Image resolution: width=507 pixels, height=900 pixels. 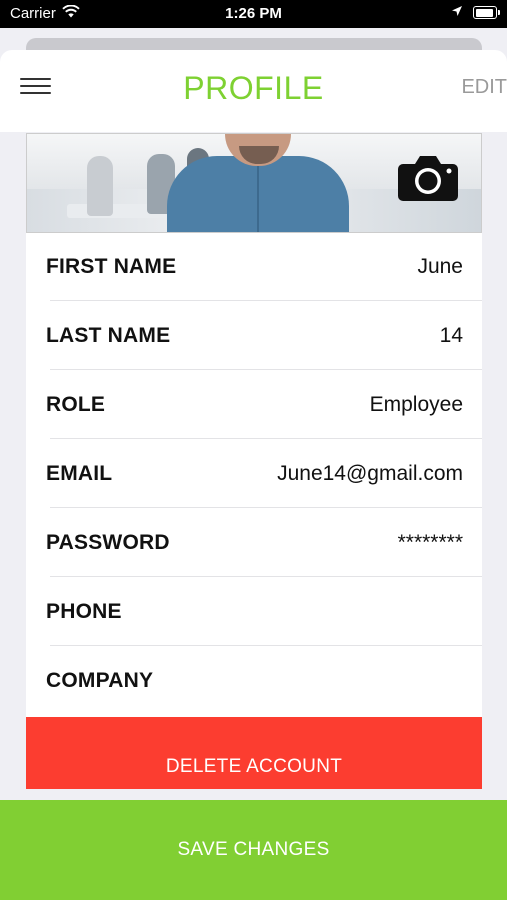 What do you see at coordinates (254, 681) in the screenshot?
I see `field-company: COMPANY` at bounding box center [254, 681].